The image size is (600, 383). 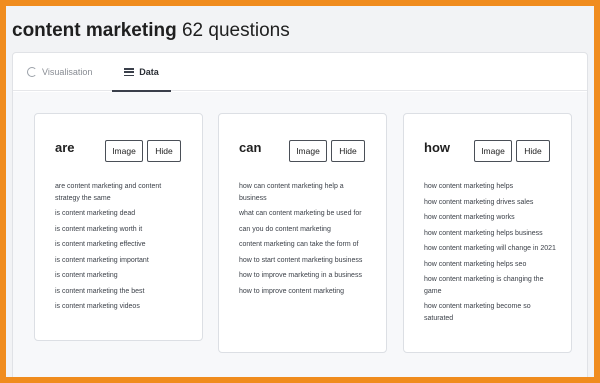 What do you see at coordinates (490, 203) in the screenshot?
I see `question-item: how content marketing drives sales` at bounding box center [490, 203].